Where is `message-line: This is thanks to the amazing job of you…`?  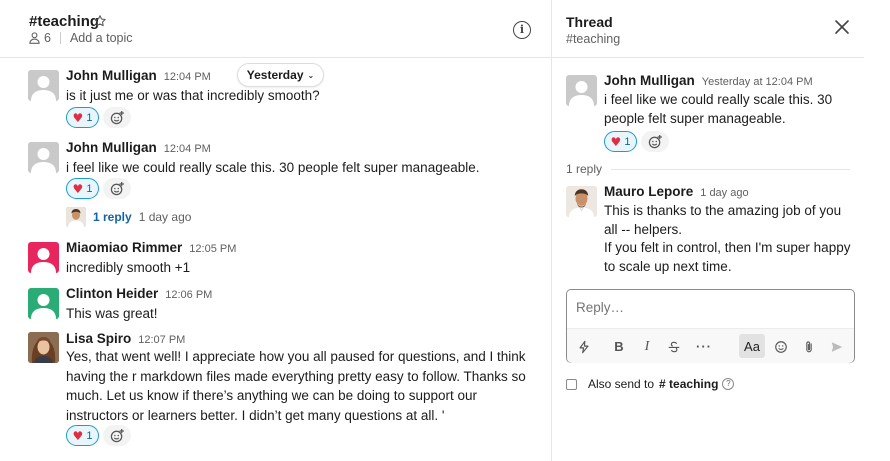
message-line: This is thanks to the amazing job of you… is located at coordinates (723, 220).